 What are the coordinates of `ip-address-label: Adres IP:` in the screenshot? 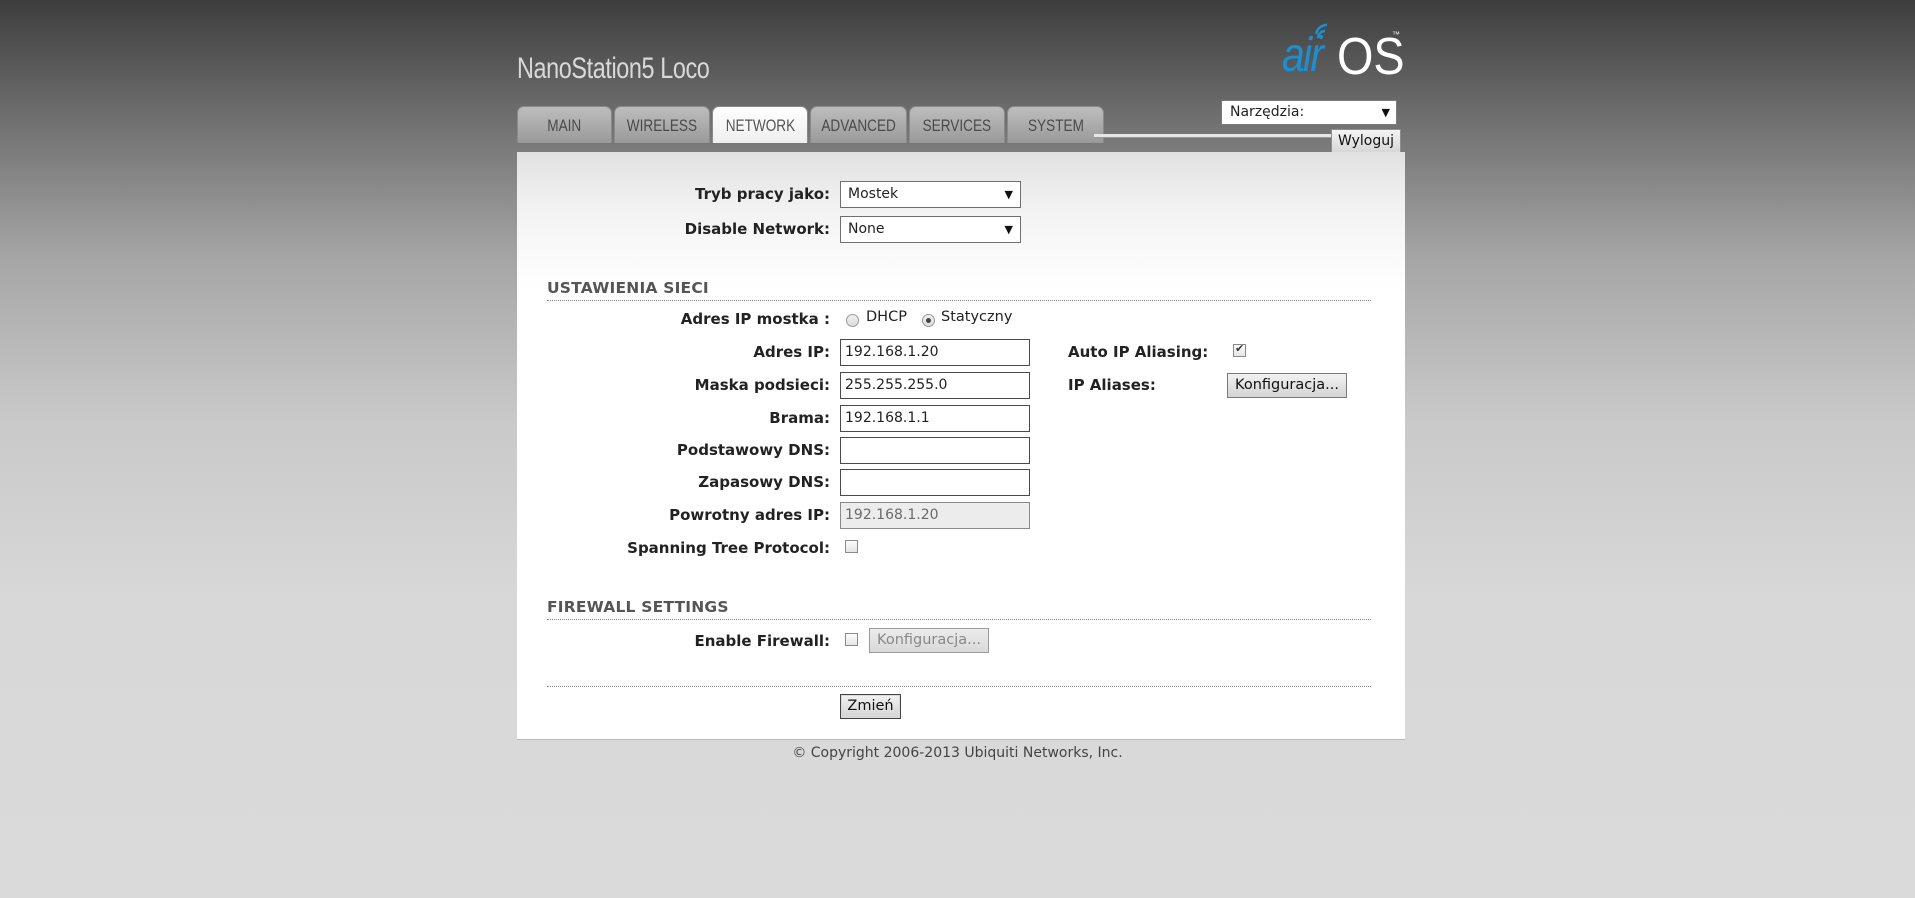 It's located at (791, 352).